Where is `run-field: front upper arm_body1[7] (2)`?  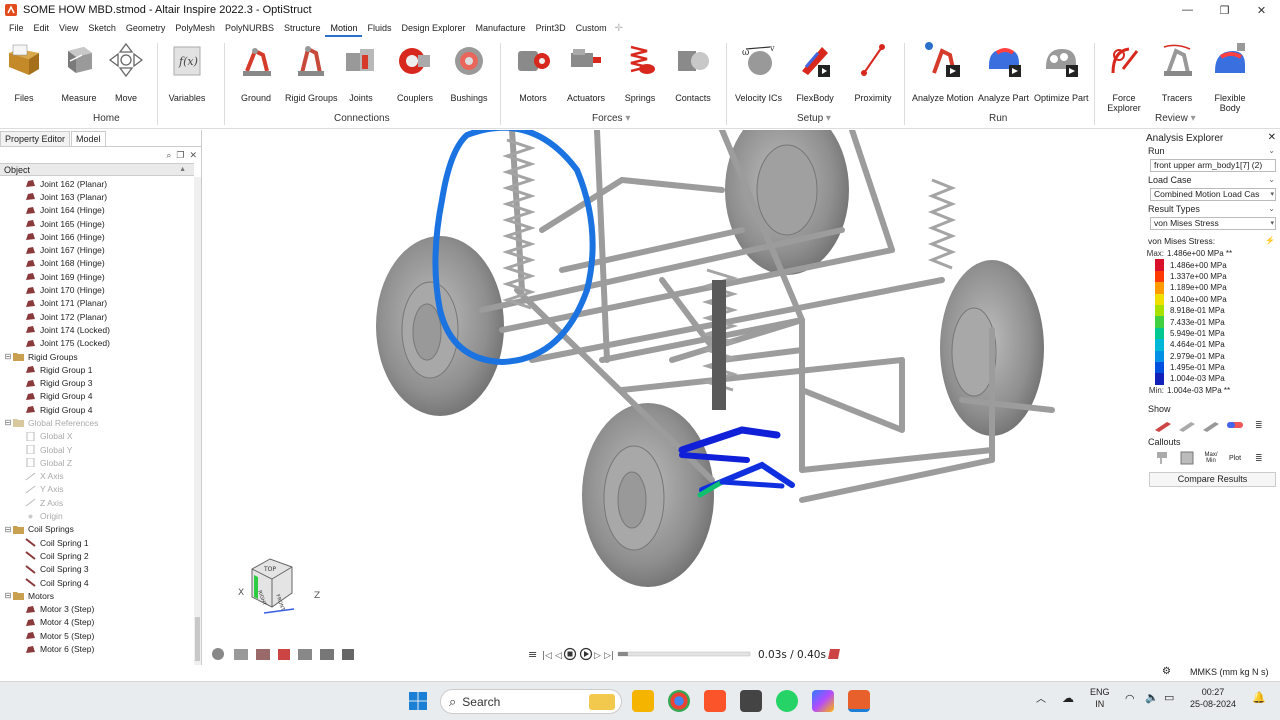
run-field: front upper arm_body1[7] (2) is located at coordinates (1213, 165).